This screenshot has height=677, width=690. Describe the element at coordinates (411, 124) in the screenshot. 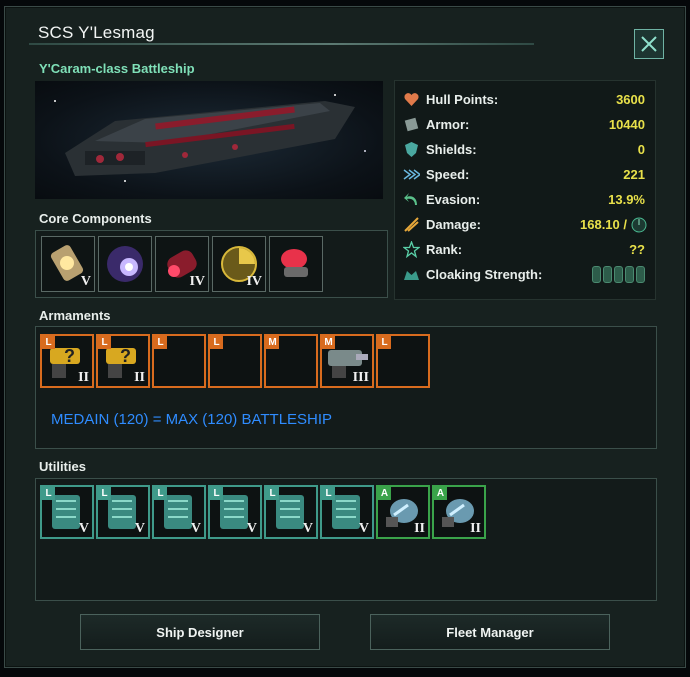

I see `armor-icon` at that location.